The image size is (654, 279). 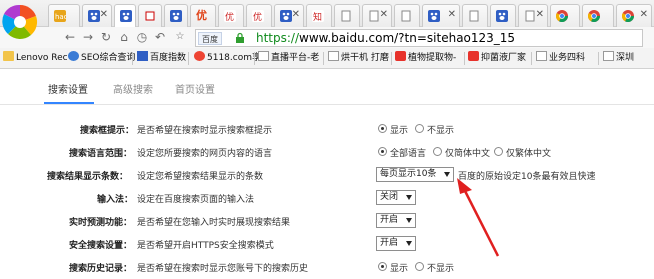 What do you see at coordinates (437, 151) in the screenshot?
I see `radio-simplified-chinese` at bounding box center [437, 151].